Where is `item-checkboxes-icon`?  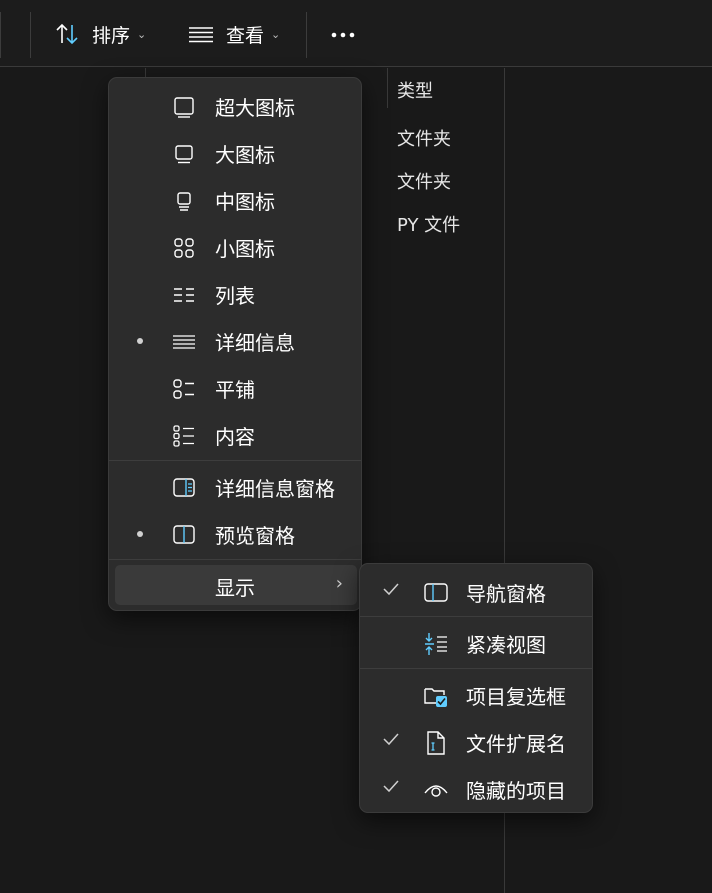
item-checkboxes-icon is located at coordinates (435, 697).